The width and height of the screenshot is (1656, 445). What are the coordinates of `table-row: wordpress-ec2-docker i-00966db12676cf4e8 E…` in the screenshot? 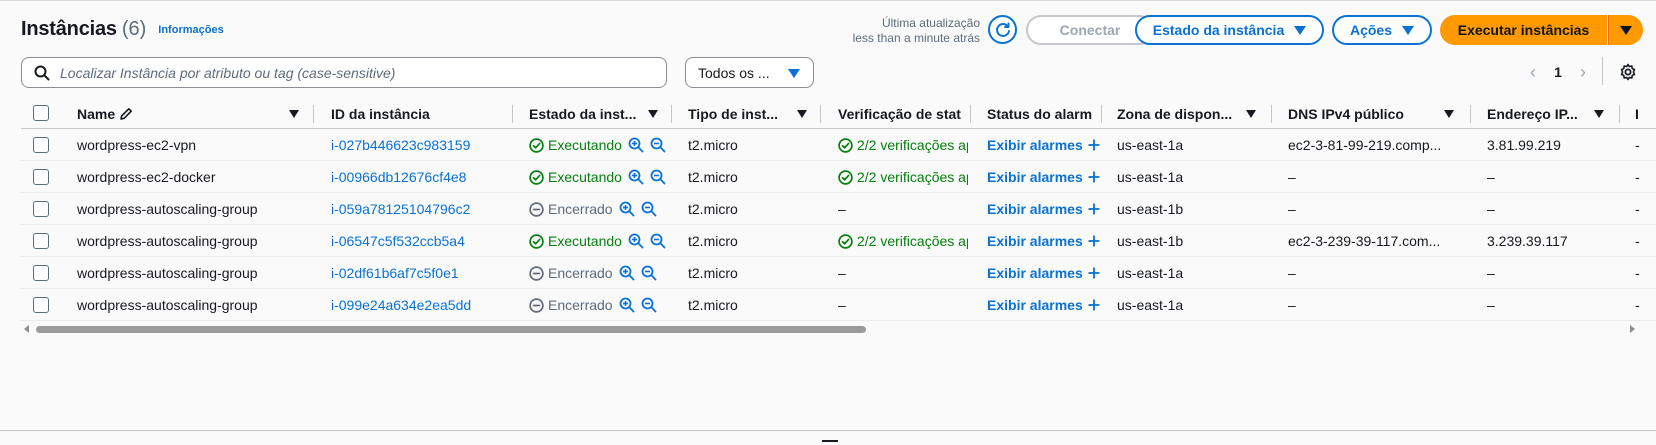 It's located at (838, 177).